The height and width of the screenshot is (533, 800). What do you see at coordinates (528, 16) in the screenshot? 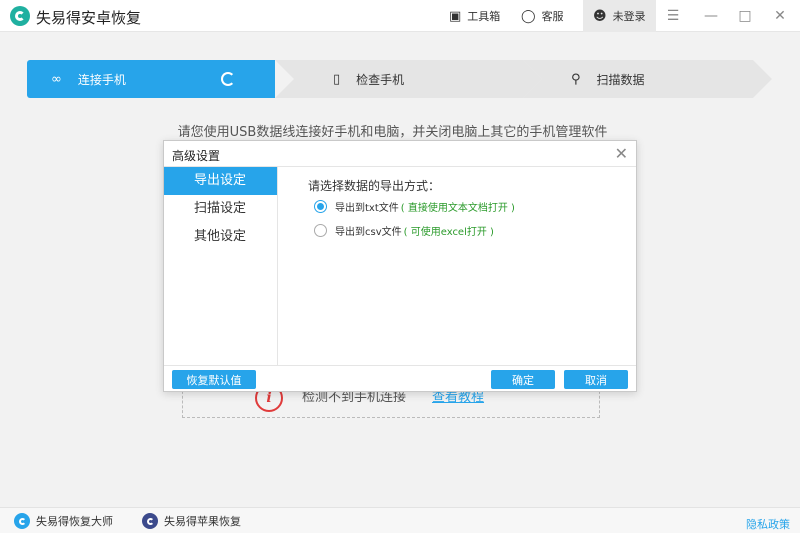
I see `chat-icon: ◯` at bounding box center [528, 16].